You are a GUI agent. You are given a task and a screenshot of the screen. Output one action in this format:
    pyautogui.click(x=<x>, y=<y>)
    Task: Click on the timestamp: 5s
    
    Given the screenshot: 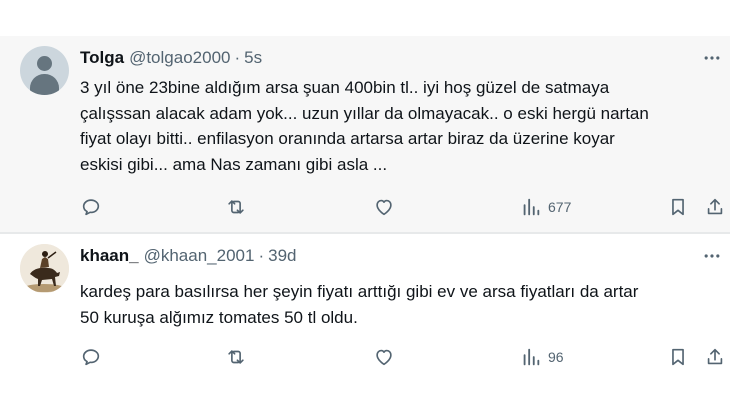 What is the action you would take?
    pyautogui.click(x=253, y=58)
    